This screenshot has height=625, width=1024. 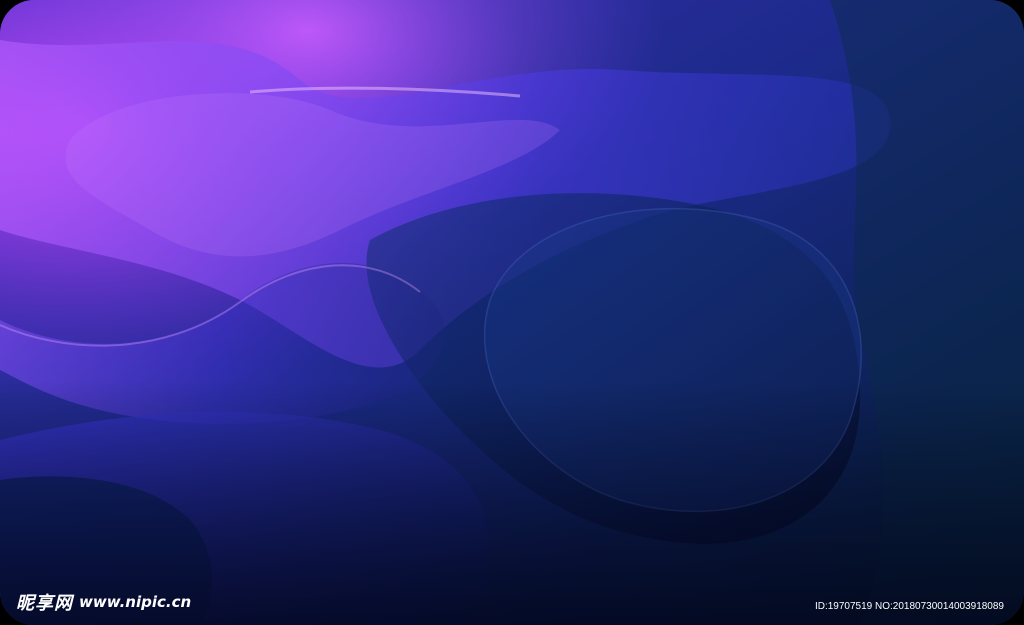 What do you see at coordinates (44, 603) in the screenshot?
I see `watermark-logo: 昵享网` at bounding box center [44, 603].